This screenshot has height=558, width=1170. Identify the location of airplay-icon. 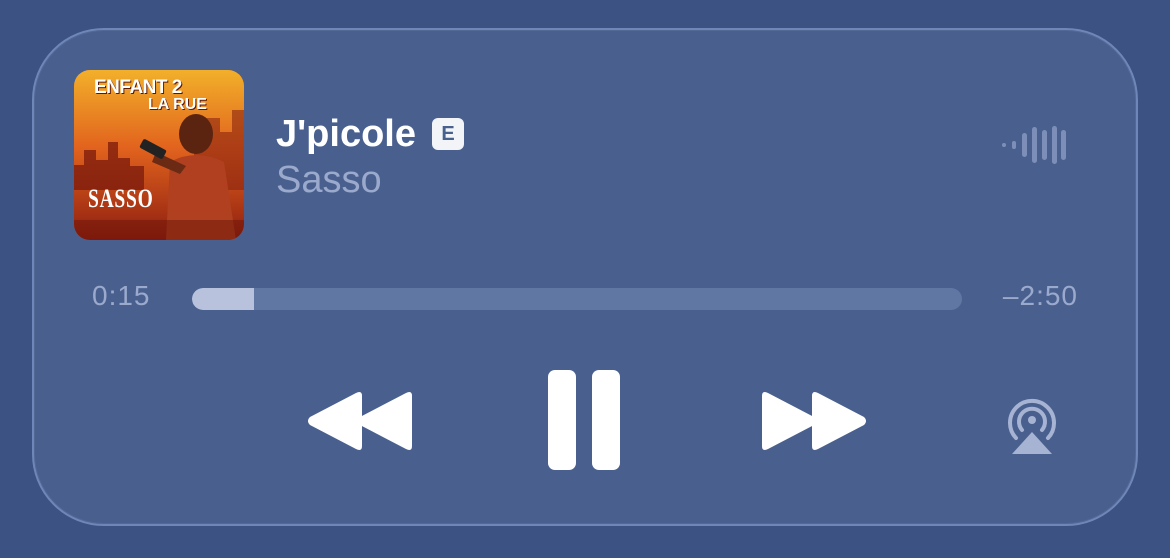
(1032, 426).